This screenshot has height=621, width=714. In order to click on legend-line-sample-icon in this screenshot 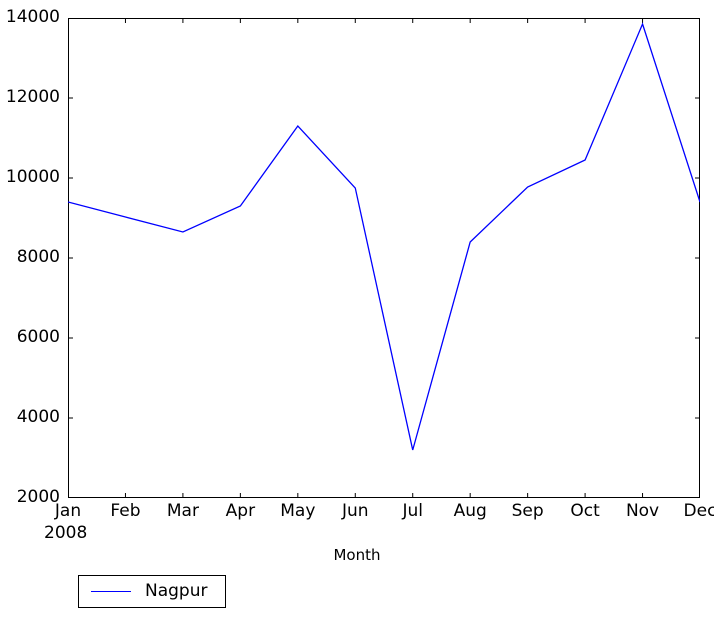, I will do `click(111, 592)`.